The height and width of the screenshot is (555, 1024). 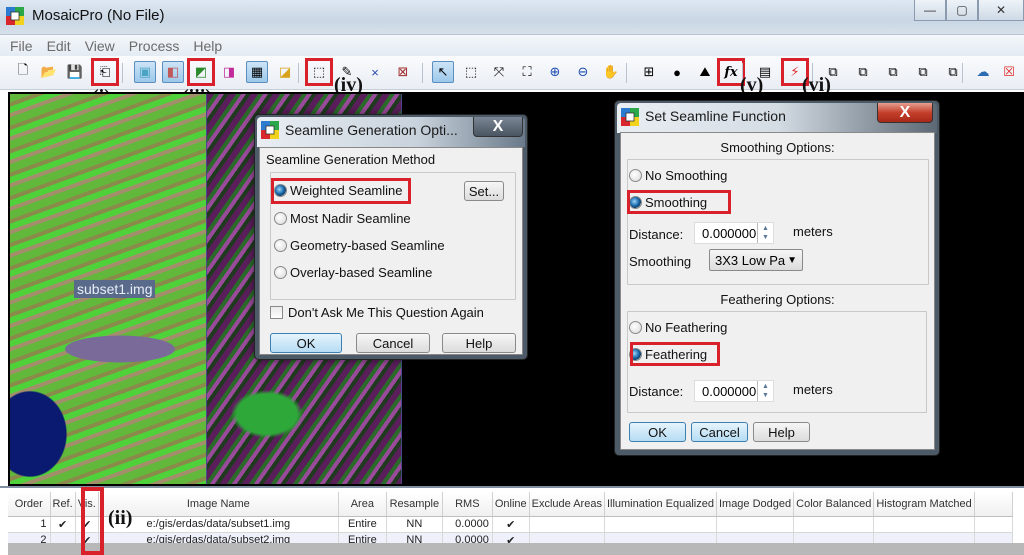 I want to click on dont-ask-checkbox: Don't Ask Me This Question Again, so click(x=377, y=312).